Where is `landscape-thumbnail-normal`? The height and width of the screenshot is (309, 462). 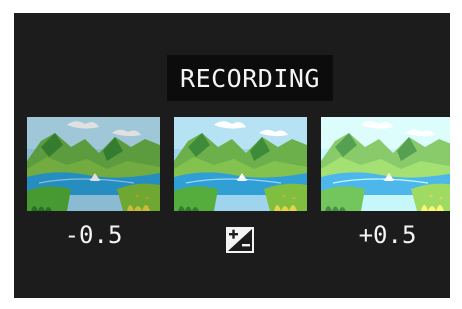
landscape-thumbnail-normal is located at coordinates (240, 164).